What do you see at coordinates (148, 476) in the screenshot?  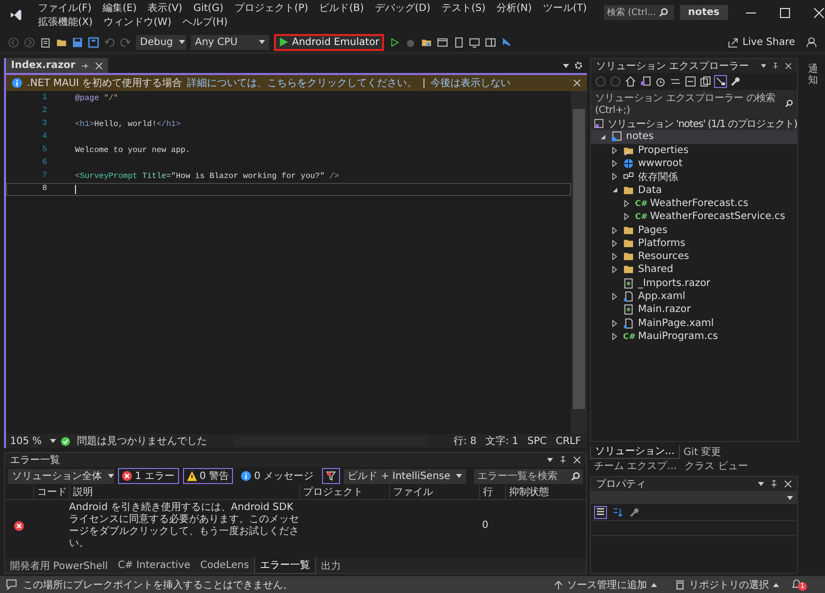 I see `filter-toggle: 1 エラー` at bounding box center [148, 476].